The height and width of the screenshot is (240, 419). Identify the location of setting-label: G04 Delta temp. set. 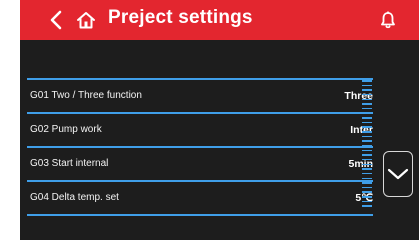
(74, 197).